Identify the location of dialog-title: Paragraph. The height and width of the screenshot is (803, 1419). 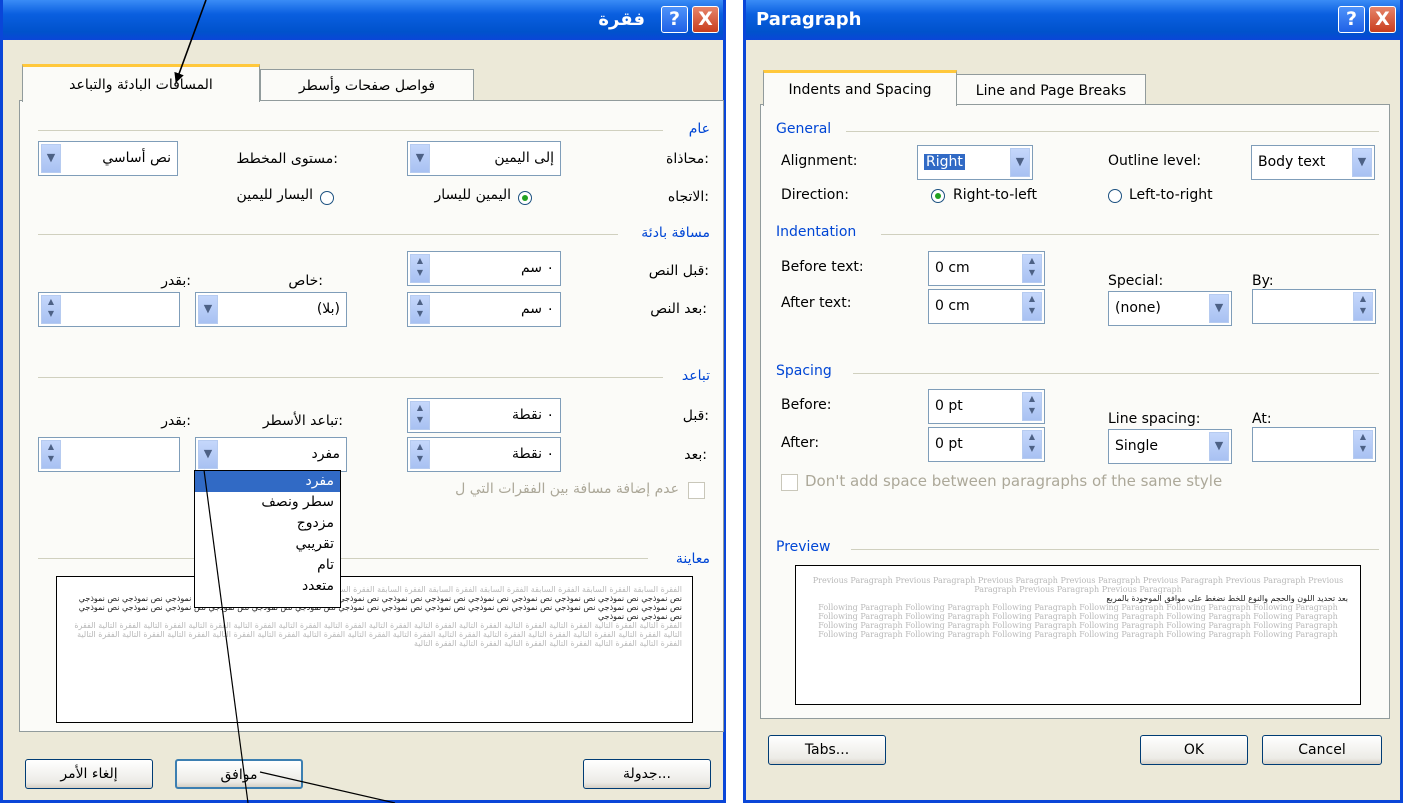
(809, 19).